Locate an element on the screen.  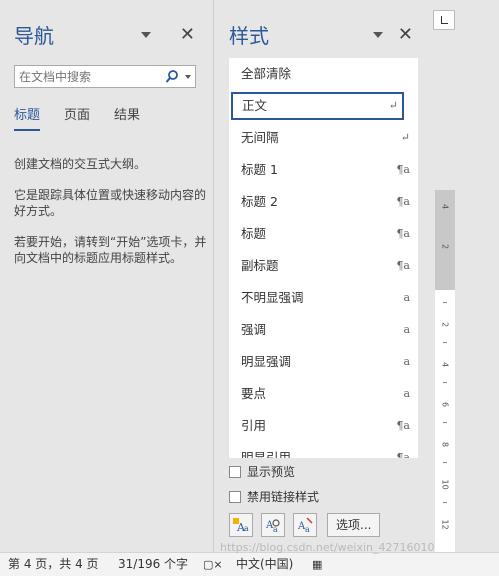
search-icon is located at coordinates (172, 77).